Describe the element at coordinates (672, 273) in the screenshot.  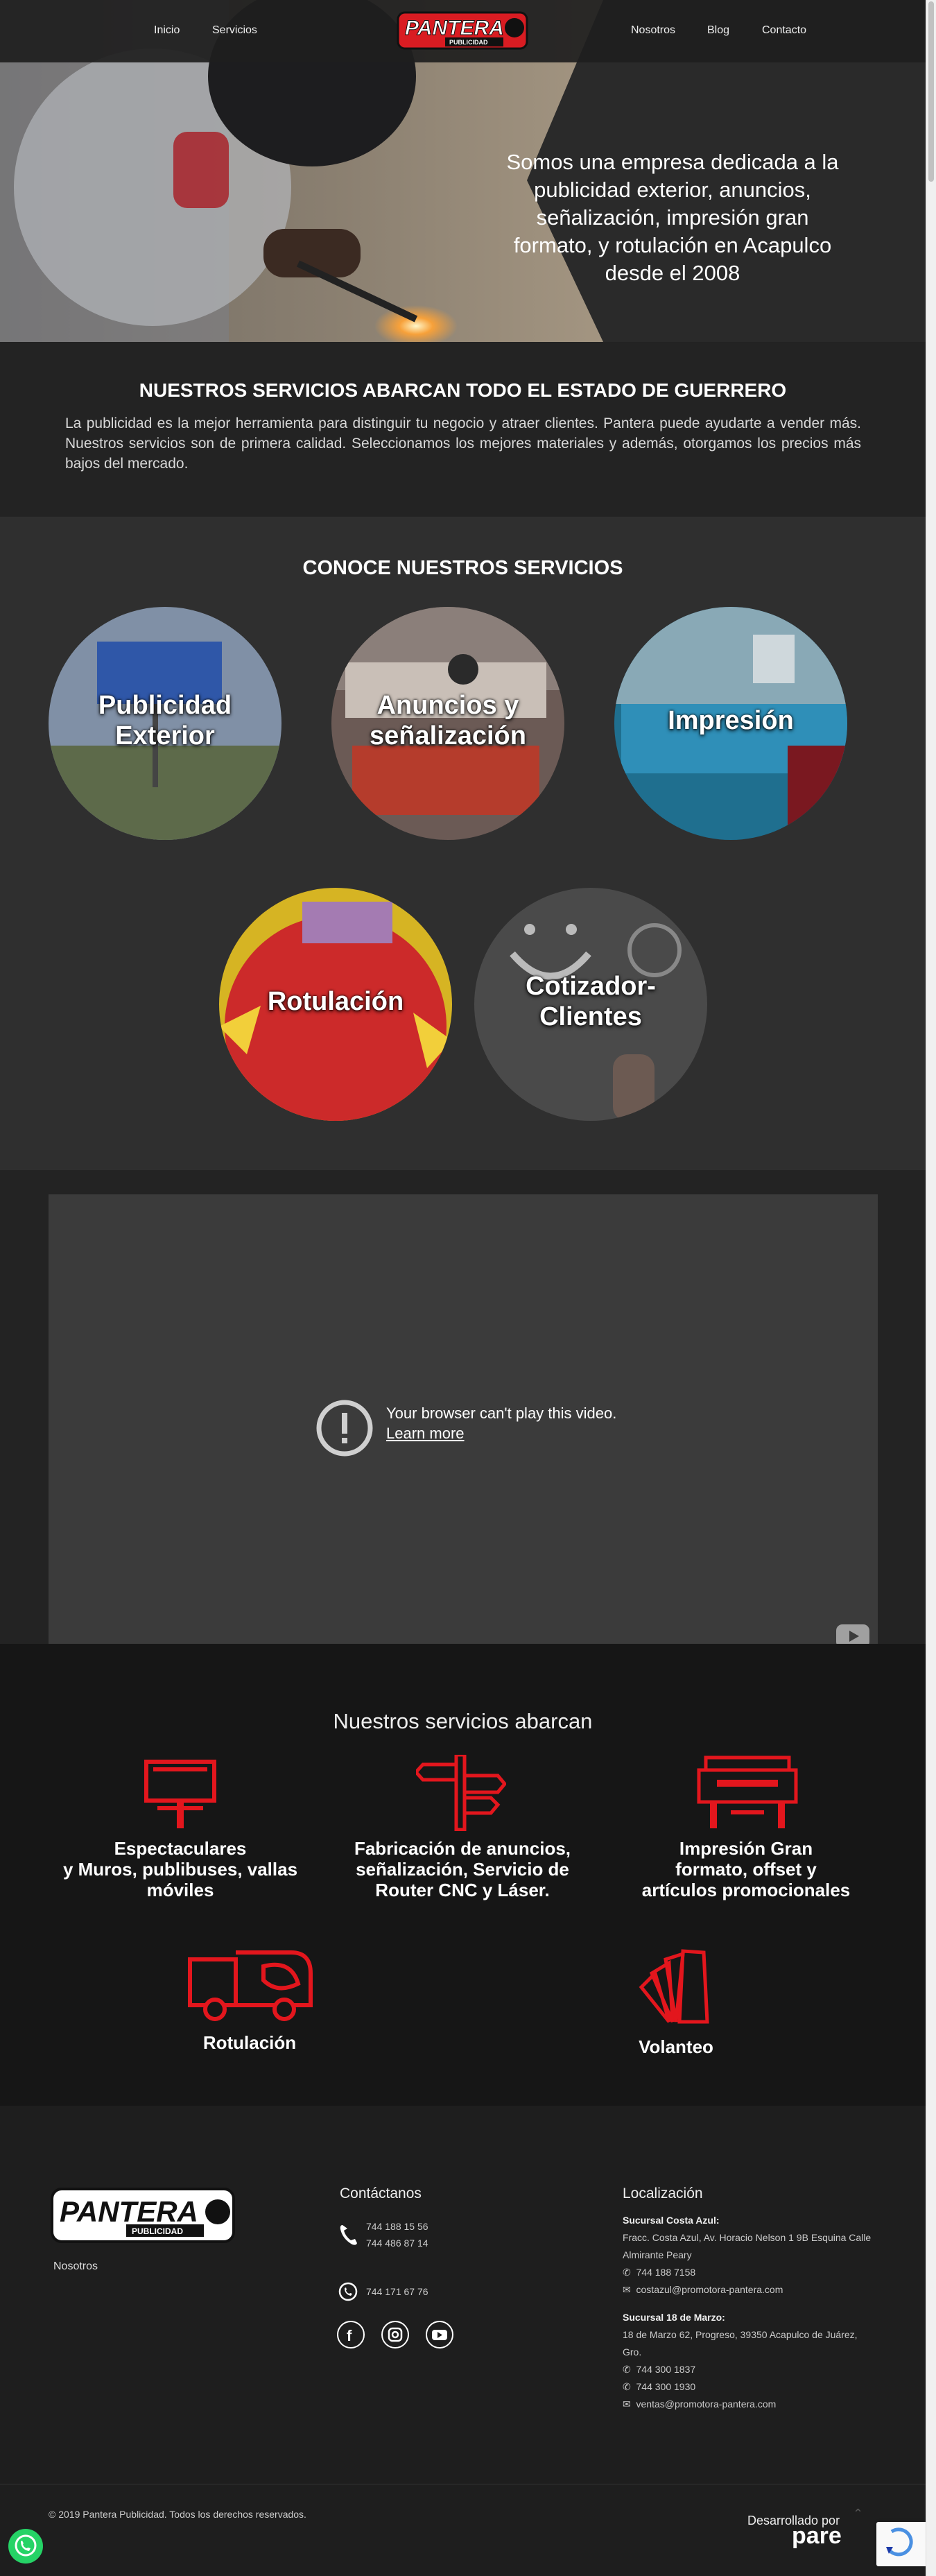
I see `hero-line: desde el 2008` at that location.